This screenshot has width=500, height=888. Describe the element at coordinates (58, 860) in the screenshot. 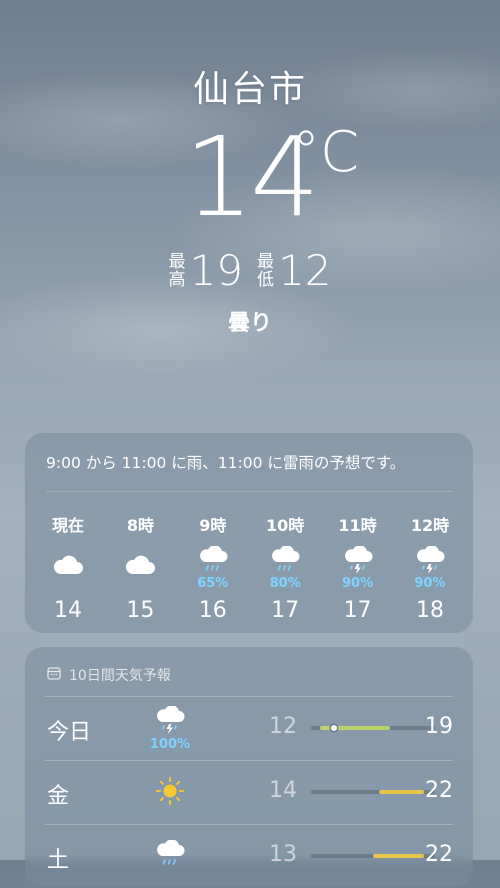

I see `day-name: 土` at that location.